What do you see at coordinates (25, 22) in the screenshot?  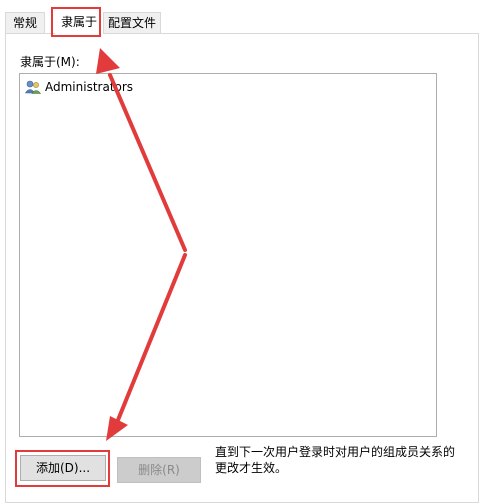 I see `tab-general: 常规` at bounding box center [25, 22].